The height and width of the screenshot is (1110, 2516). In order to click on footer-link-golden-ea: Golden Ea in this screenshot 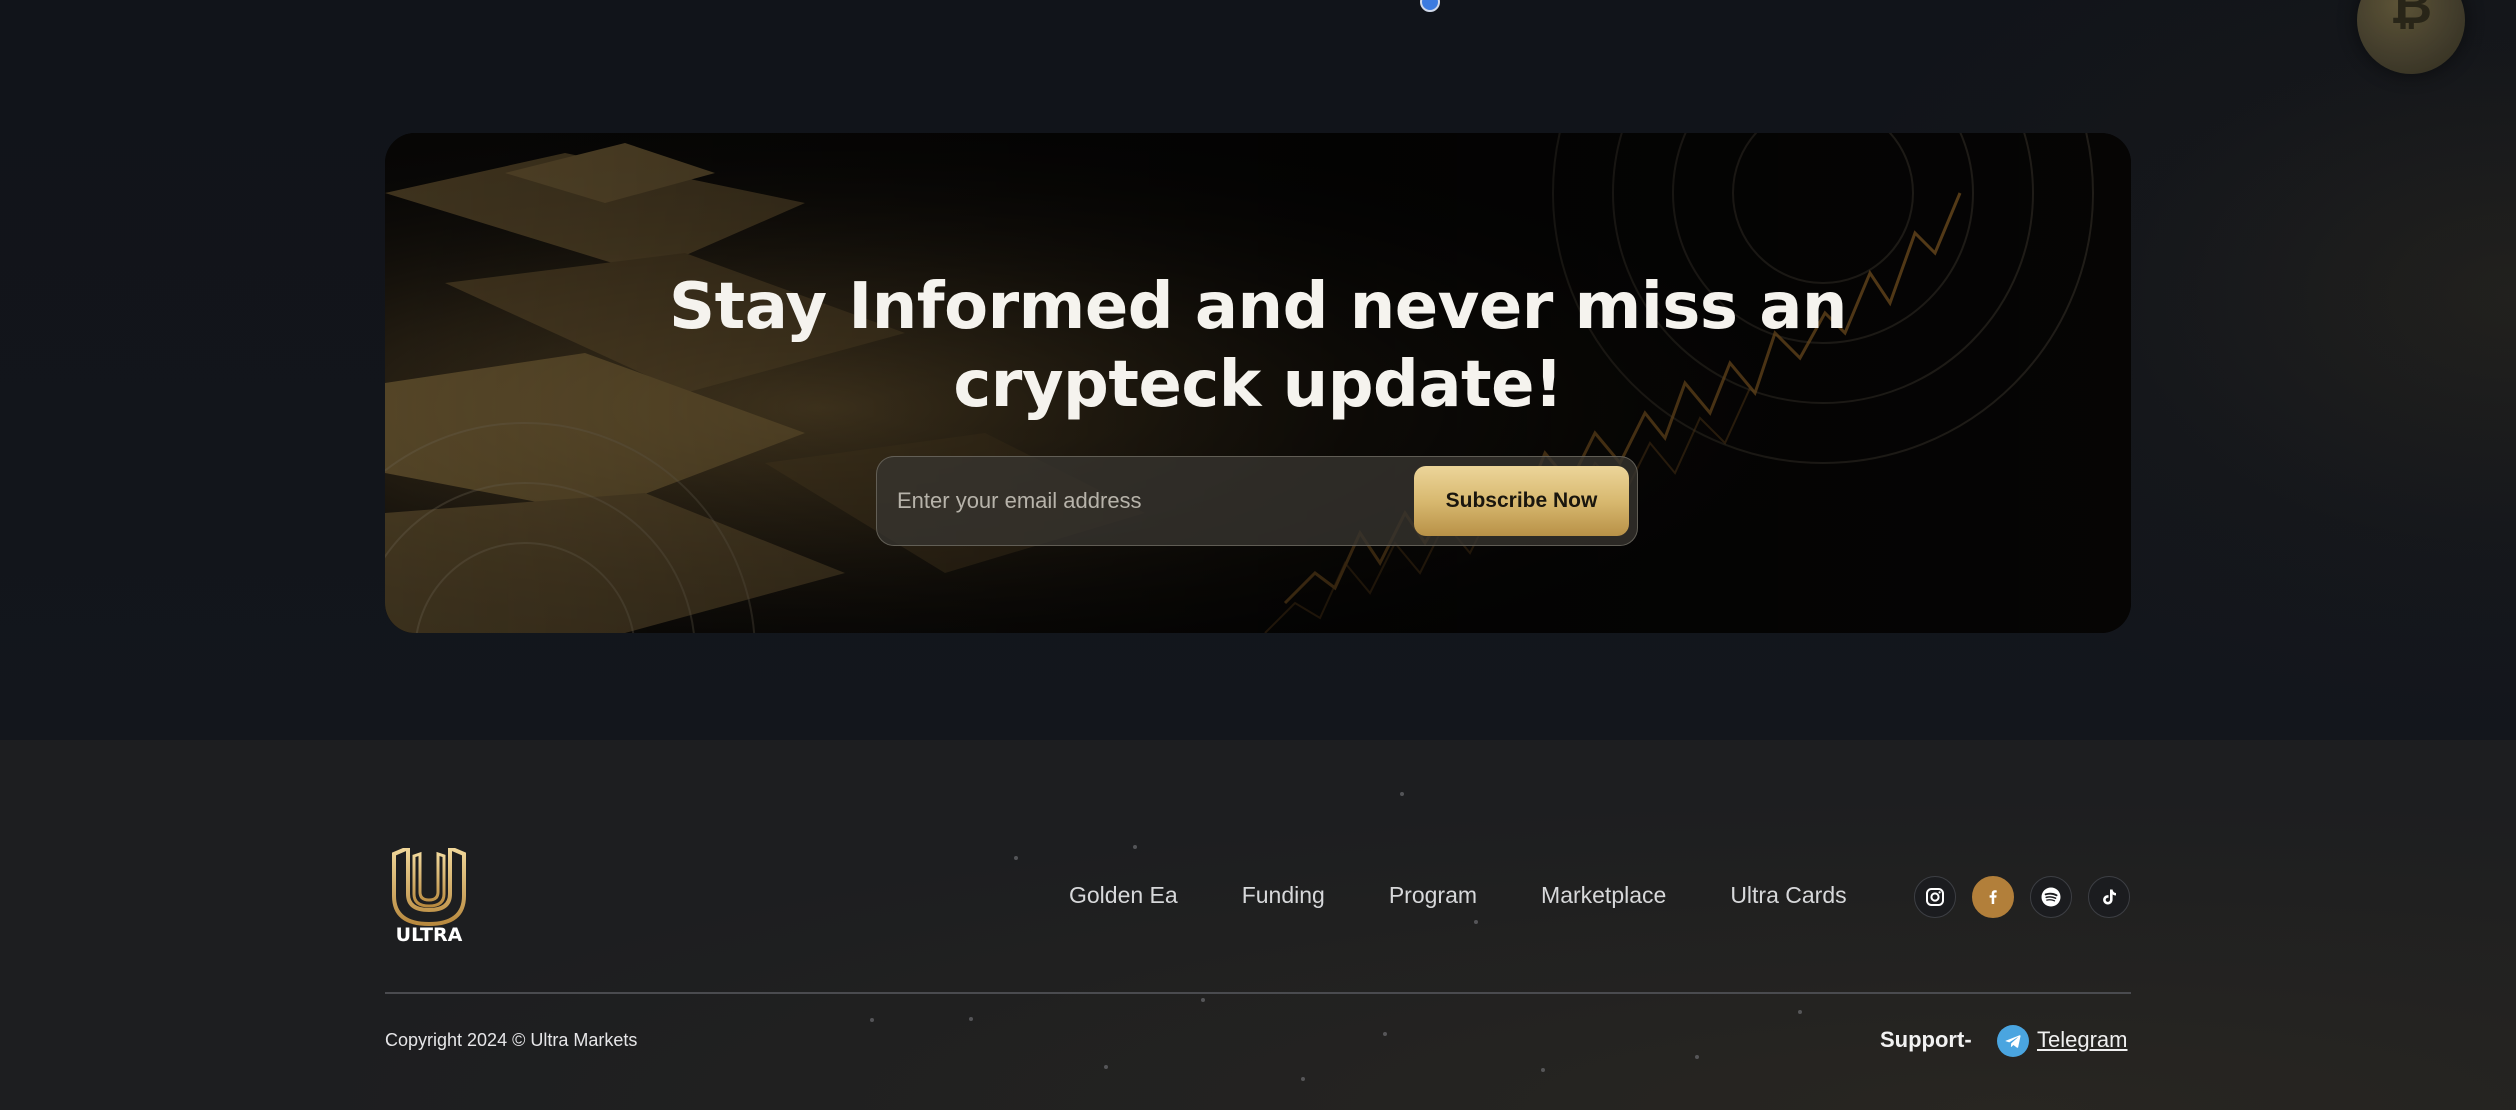, I will do `click(1123, 897)`.